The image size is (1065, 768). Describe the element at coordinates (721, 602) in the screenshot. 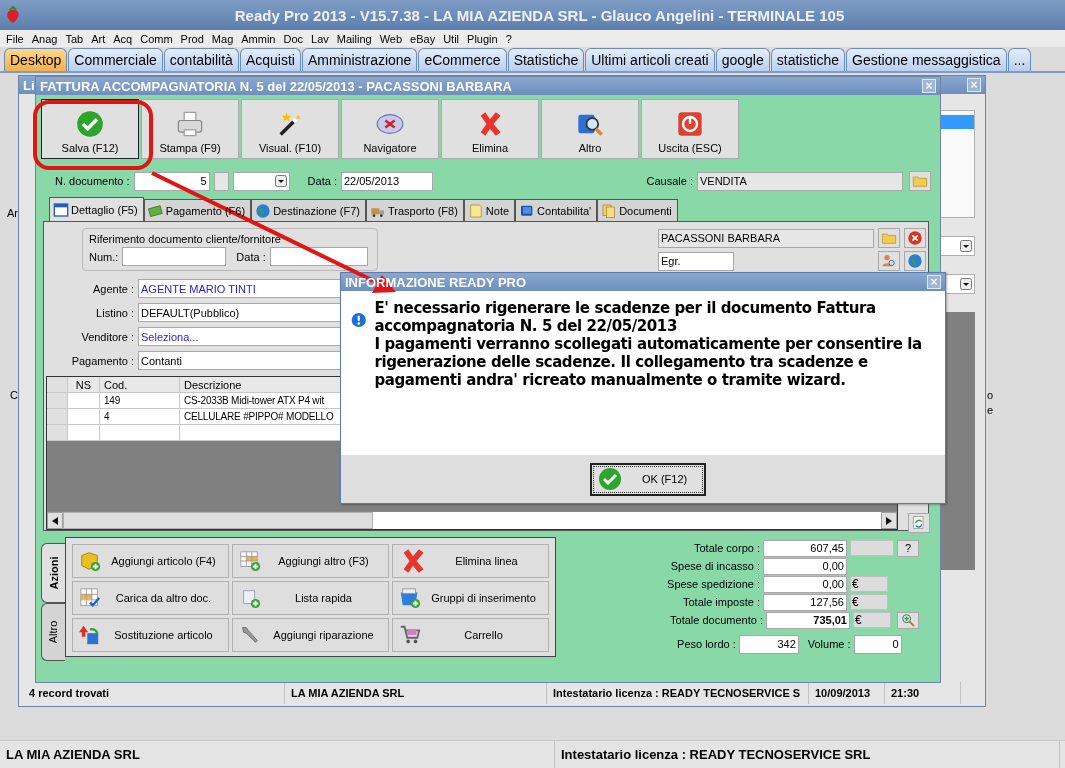

I see `total-label: Totale imposte :` at that location.